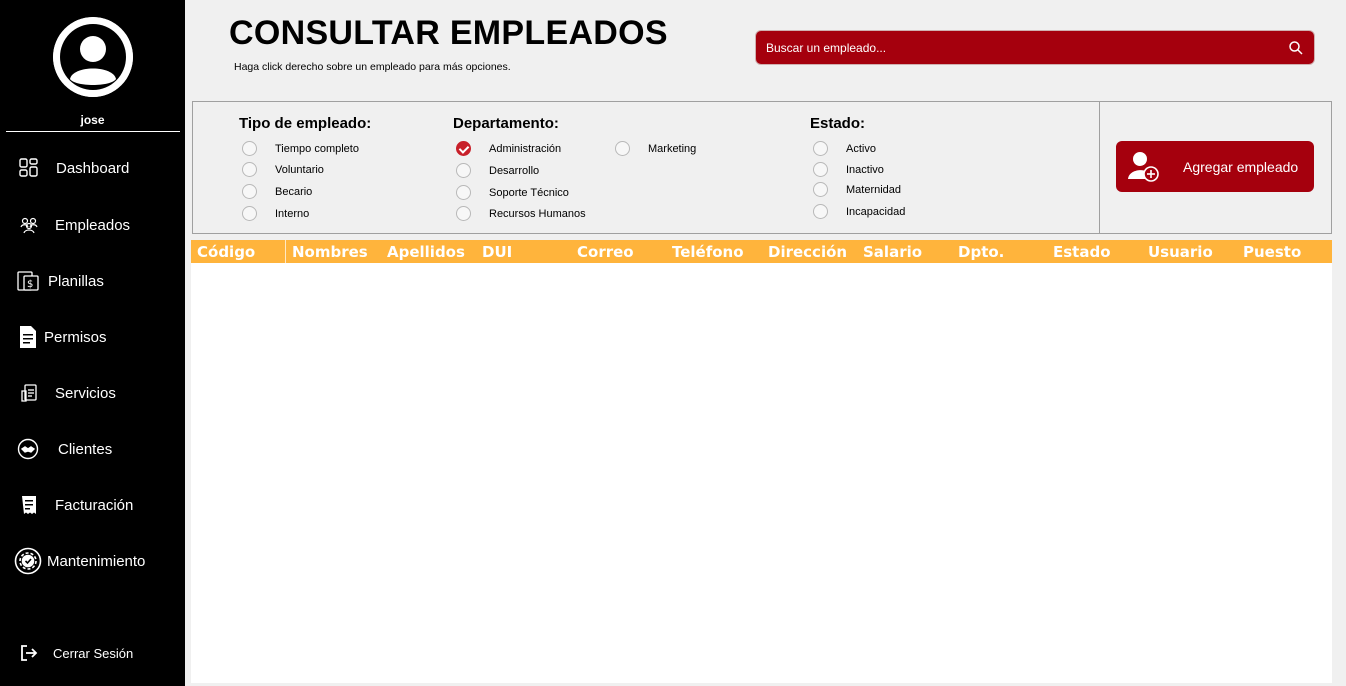  Describe the element at coordinates (1241, 167) in the screenshot. I see `add-employee-label: Agregar empleado` at that location.